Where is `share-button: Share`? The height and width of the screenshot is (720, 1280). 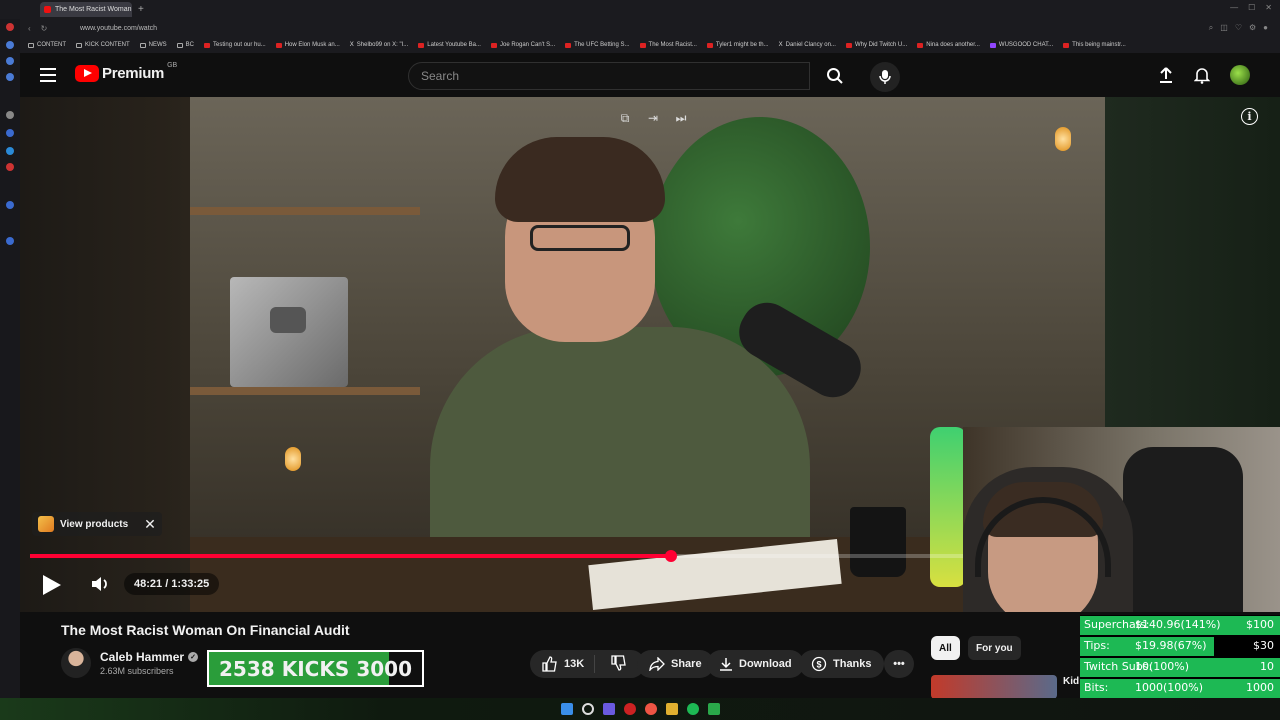
share-button: Share is located at coordinates (675, 664).